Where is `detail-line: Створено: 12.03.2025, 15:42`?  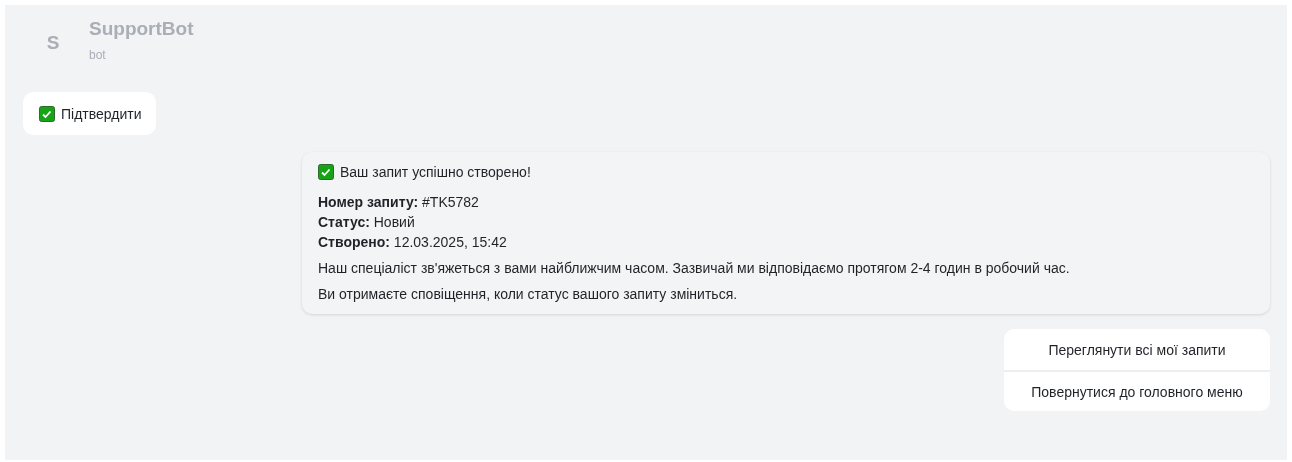 detail-line: Створено: 12.03.2025, 15:42 is located at coordinates (413, 242).